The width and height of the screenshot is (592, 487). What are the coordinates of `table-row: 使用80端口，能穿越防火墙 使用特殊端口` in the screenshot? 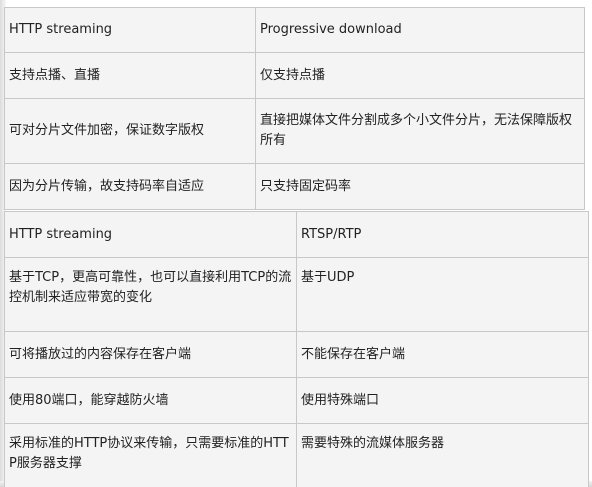 It's located at (296, 400).